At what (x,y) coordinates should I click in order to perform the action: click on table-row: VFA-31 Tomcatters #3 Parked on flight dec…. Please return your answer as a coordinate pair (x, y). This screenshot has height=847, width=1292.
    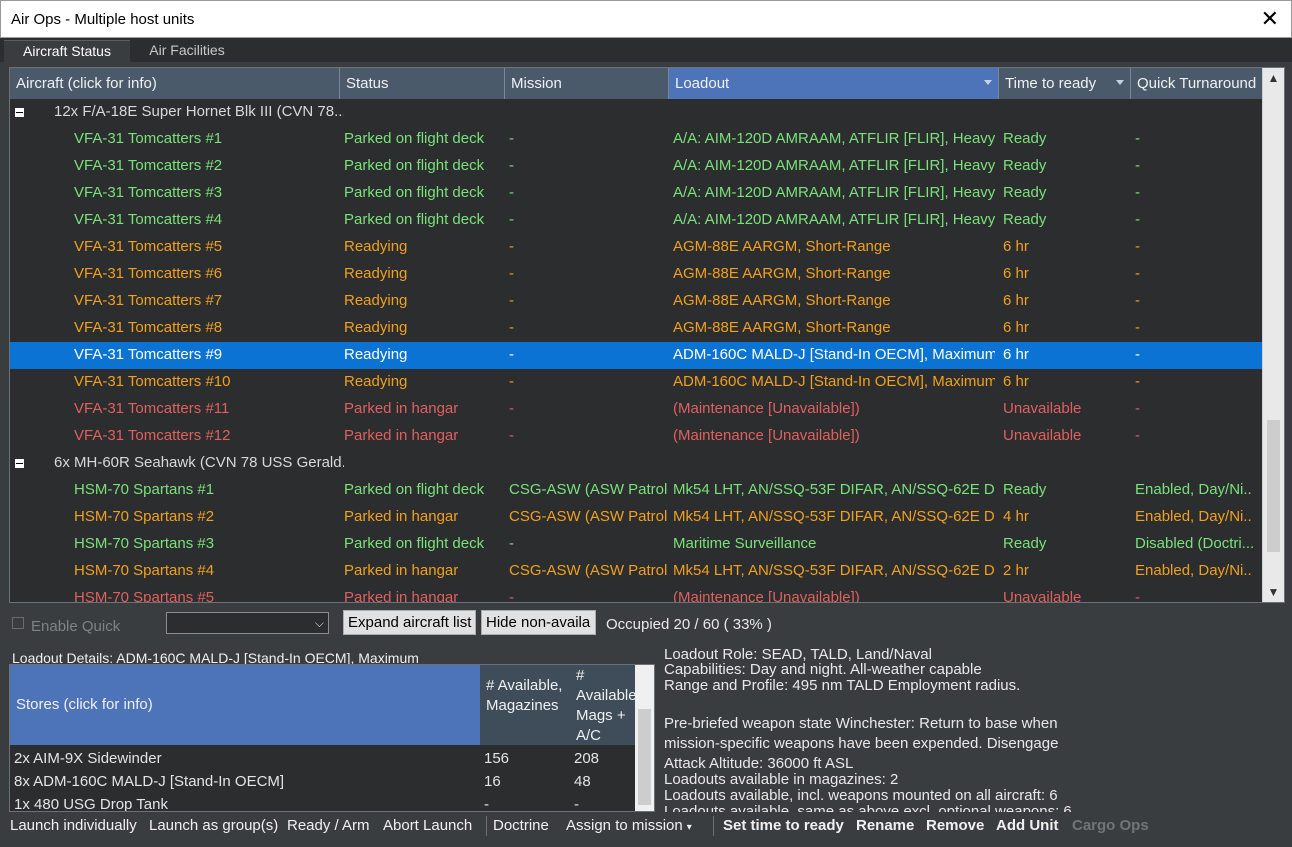
    Looking at the image, I should click on (636, 193).